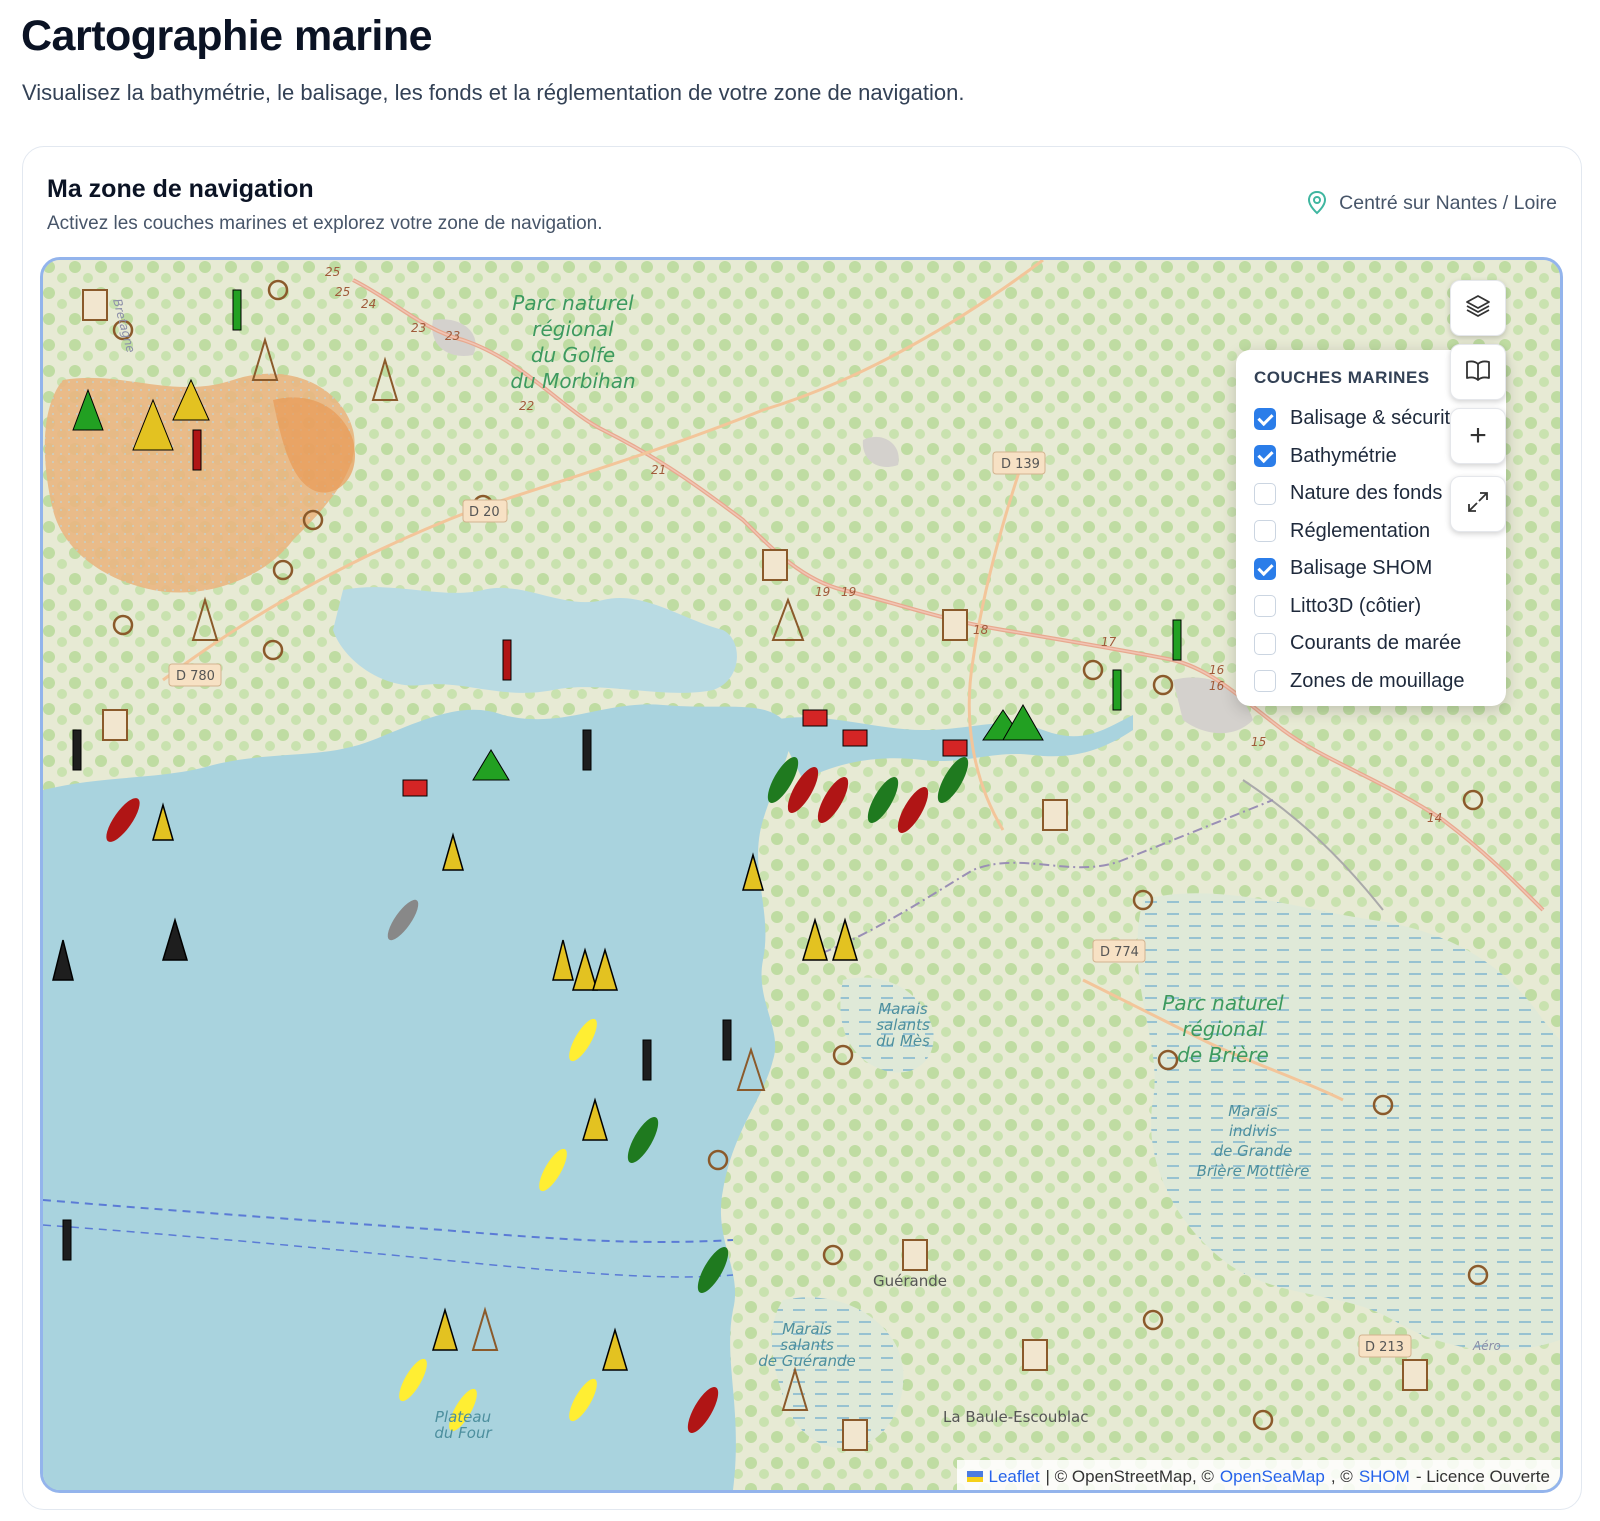  What do you see at coordinates (658, 470) in the screenshot?
I see `route-number: 21` at bounding box center [658, 470].